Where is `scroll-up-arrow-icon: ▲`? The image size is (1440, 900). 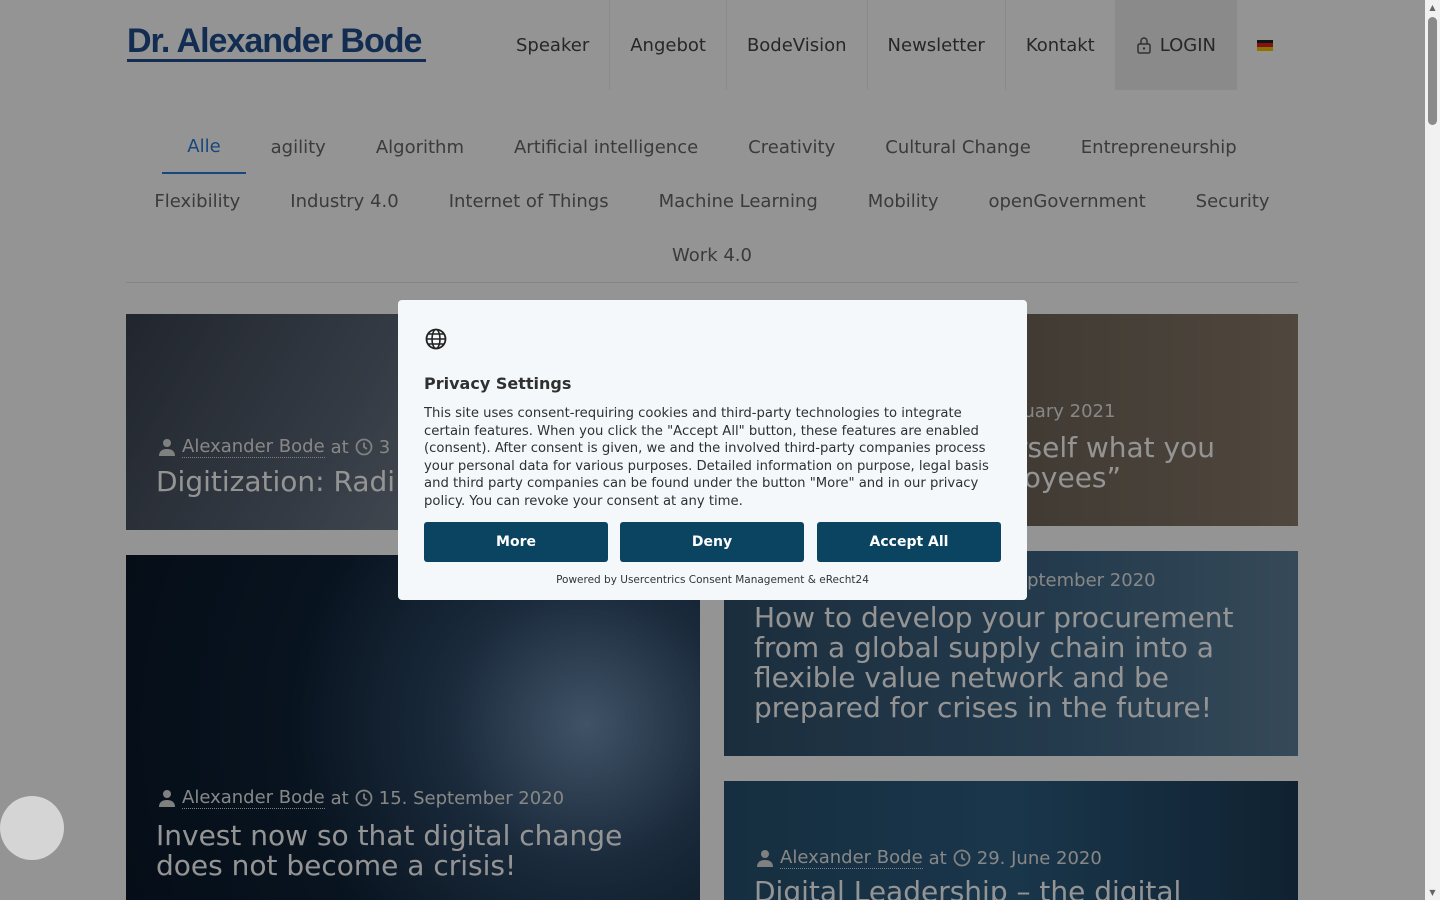 scroll-up-arrow-icon: ▲ is located at coordinates (1432, 7).